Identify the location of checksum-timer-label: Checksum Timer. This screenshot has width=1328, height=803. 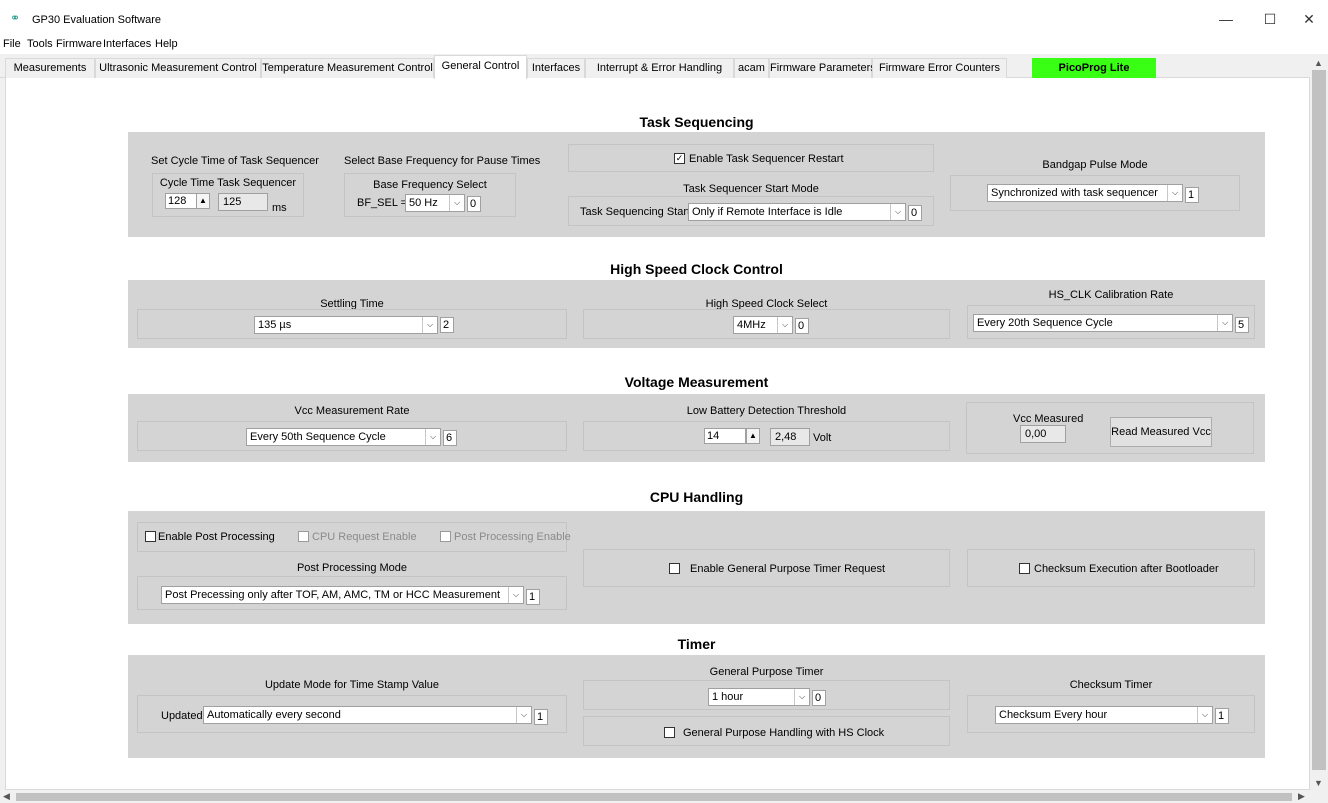
(1111, 685).